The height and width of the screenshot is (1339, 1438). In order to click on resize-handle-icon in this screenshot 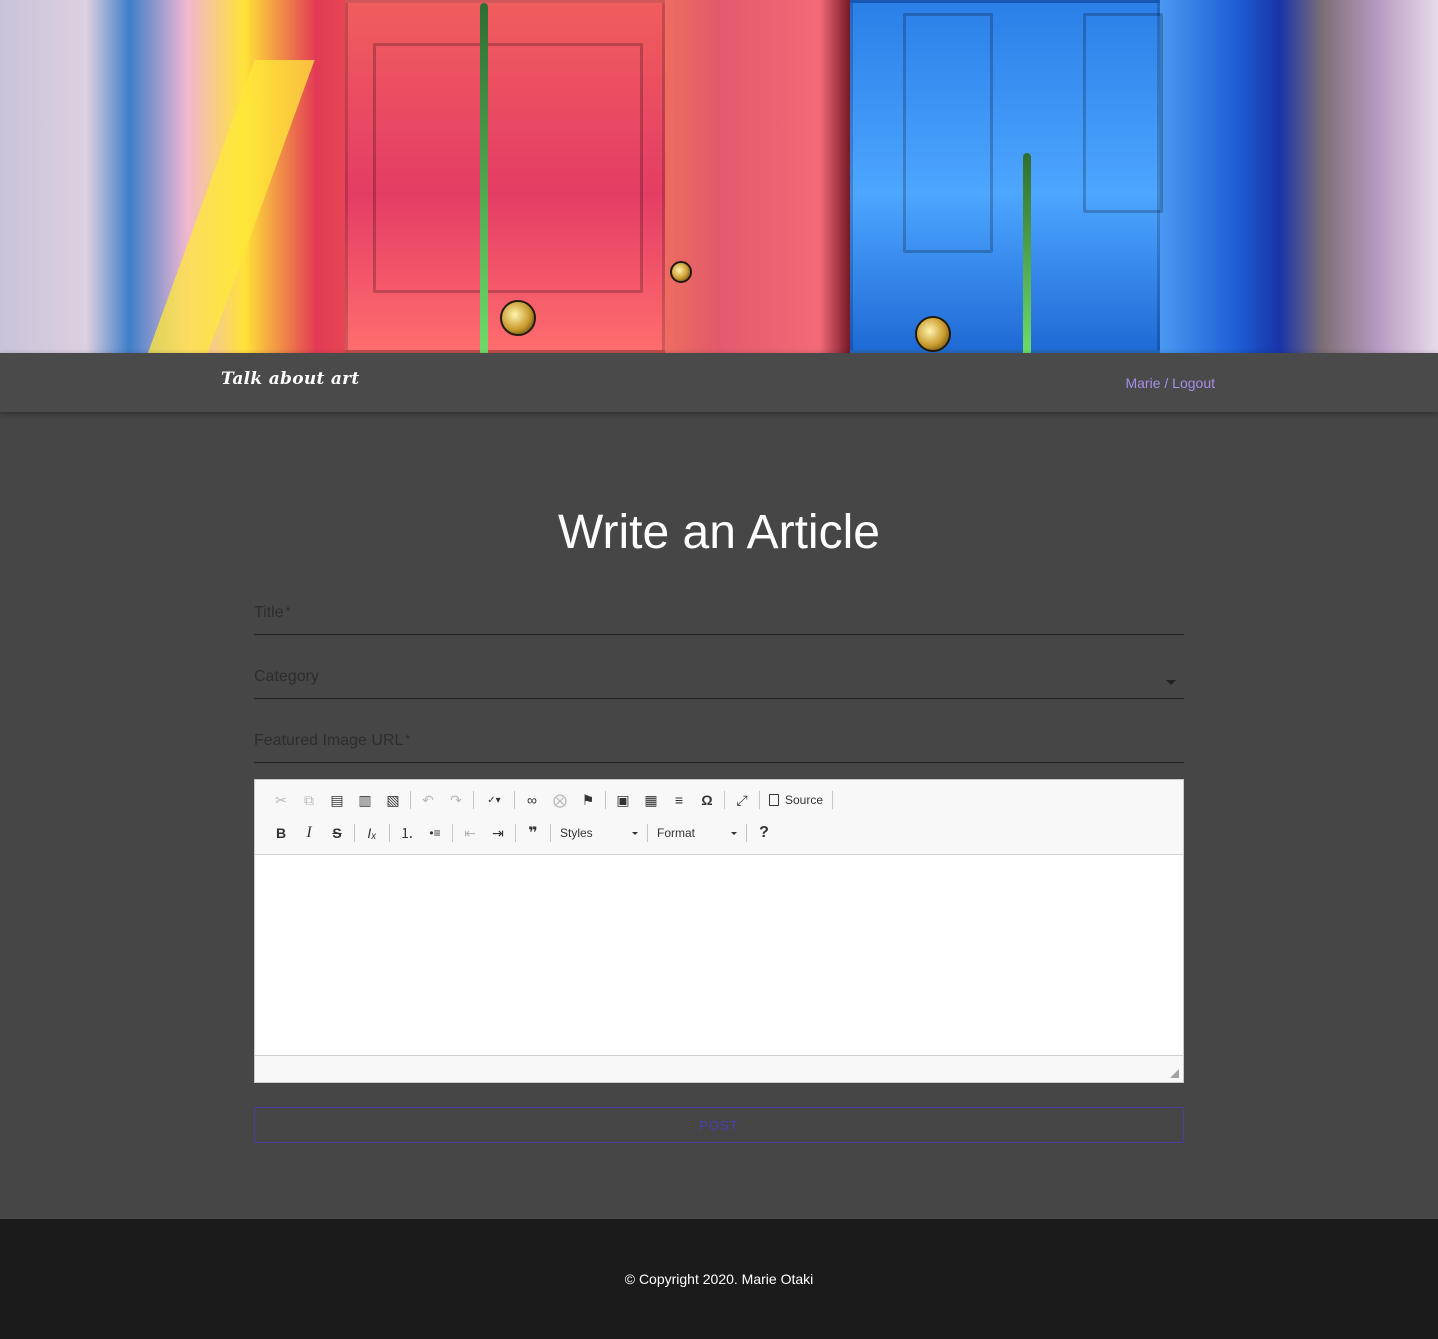, I will do `click(1174, 1073)`.